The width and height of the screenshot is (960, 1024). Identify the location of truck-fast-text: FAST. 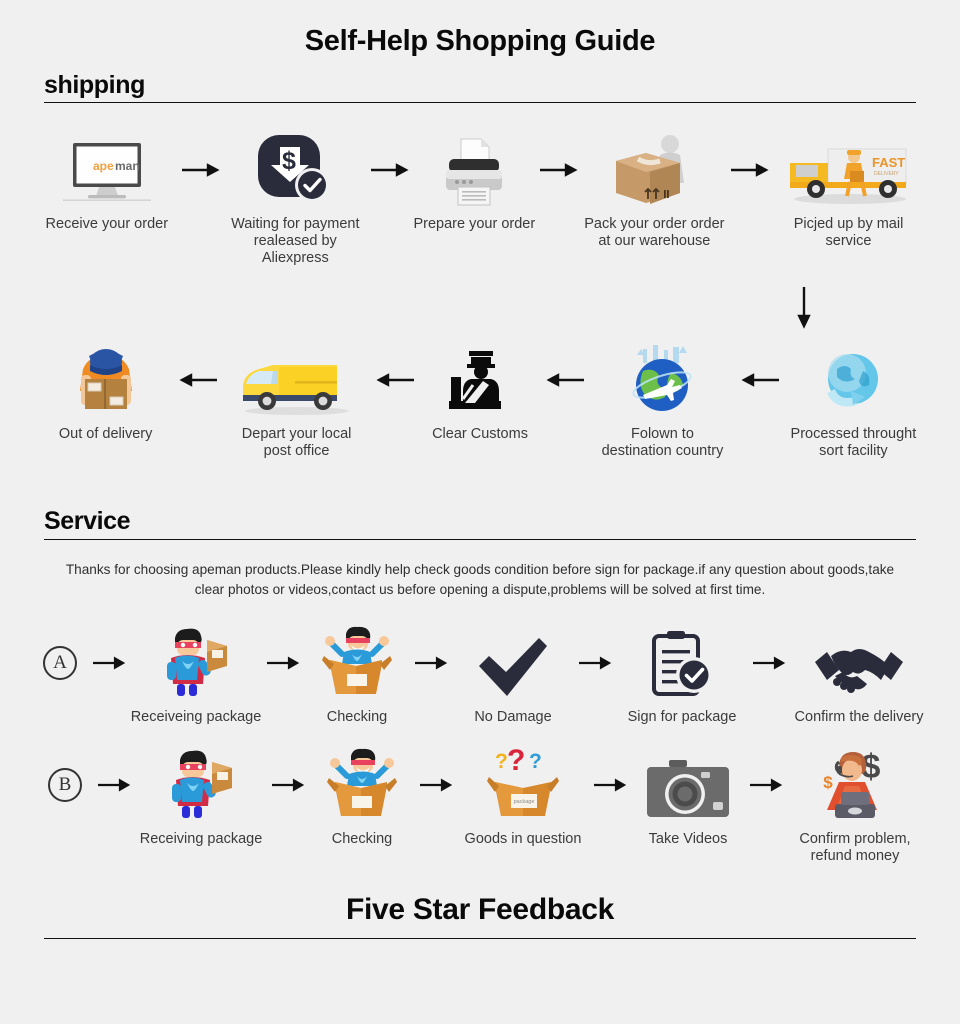
(888, 162).